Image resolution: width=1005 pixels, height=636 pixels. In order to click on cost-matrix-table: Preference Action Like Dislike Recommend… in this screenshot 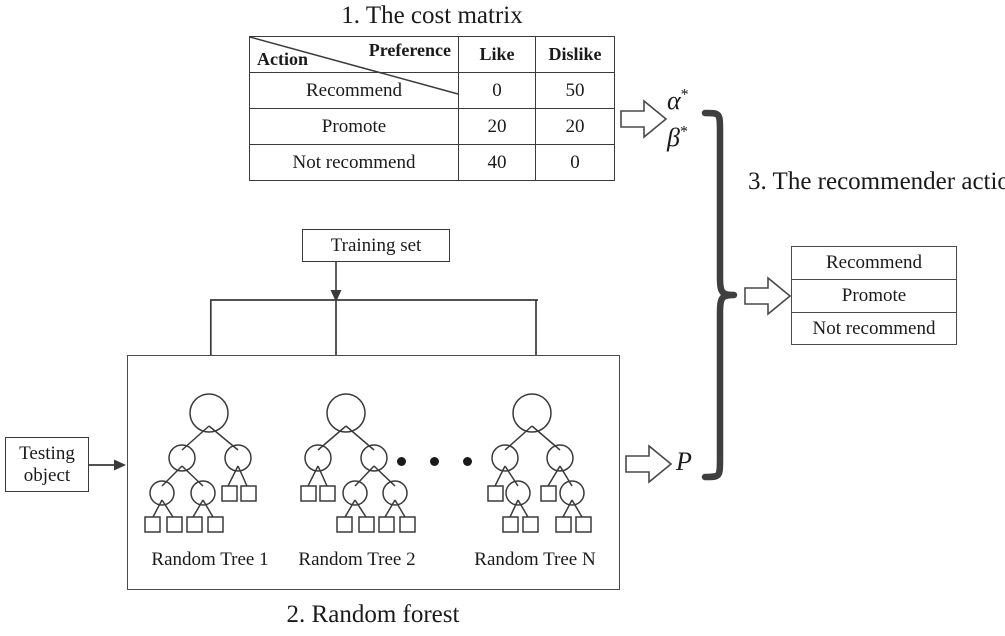, I will do `click(432, 108)`.